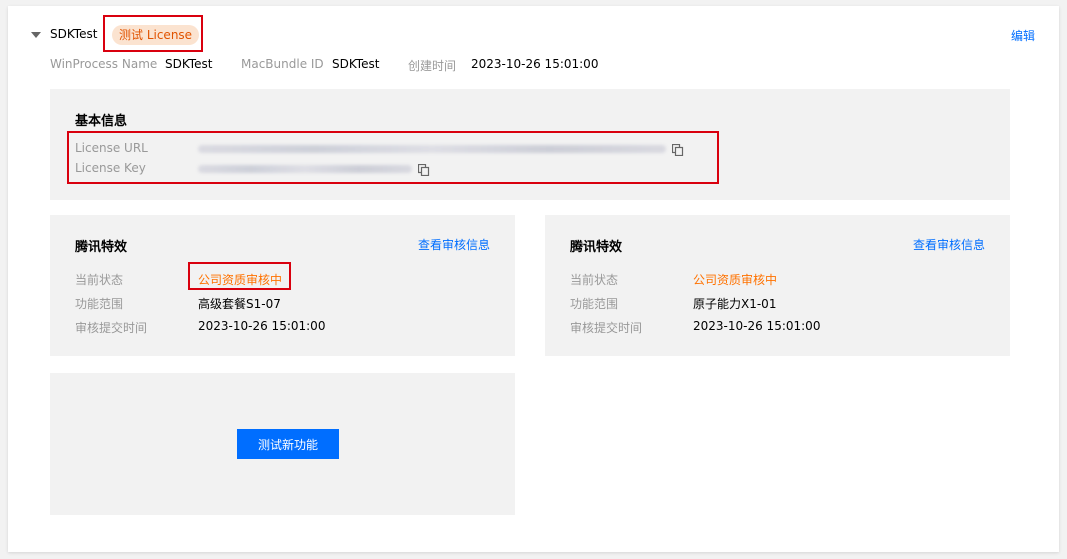 This screenshot has width=1067, height=559. Describe the element at coordinates (262, 326) in the screenshot. I see `effect-1-time-value: 2023-10-26 15:01:00` at that location.